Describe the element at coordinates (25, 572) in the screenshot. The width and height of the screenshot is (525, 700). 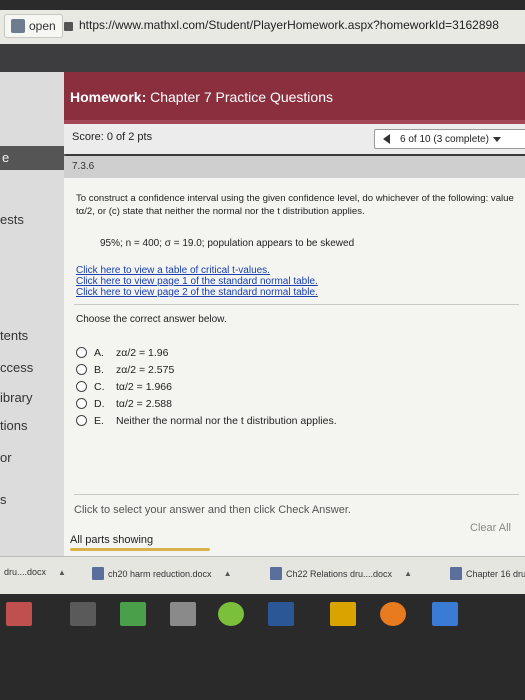
I see `download-label: dru....docx` at that location.